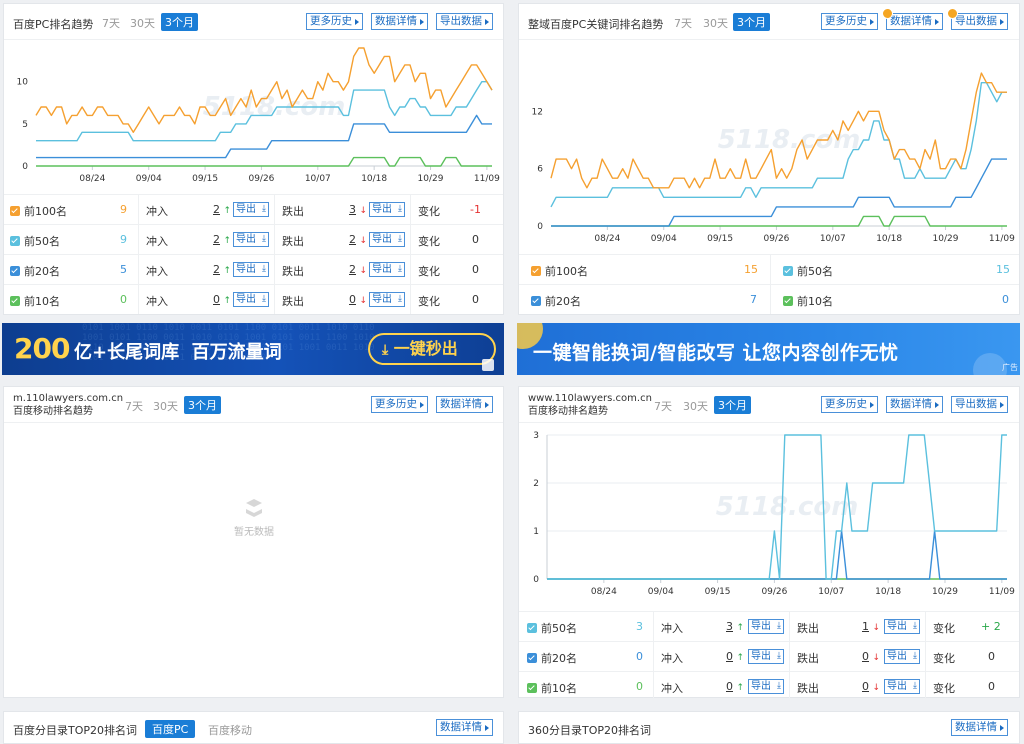 The width and height of the screenshot is (1024, 744). I want to click on row-value: 0, so click(1005, 299).